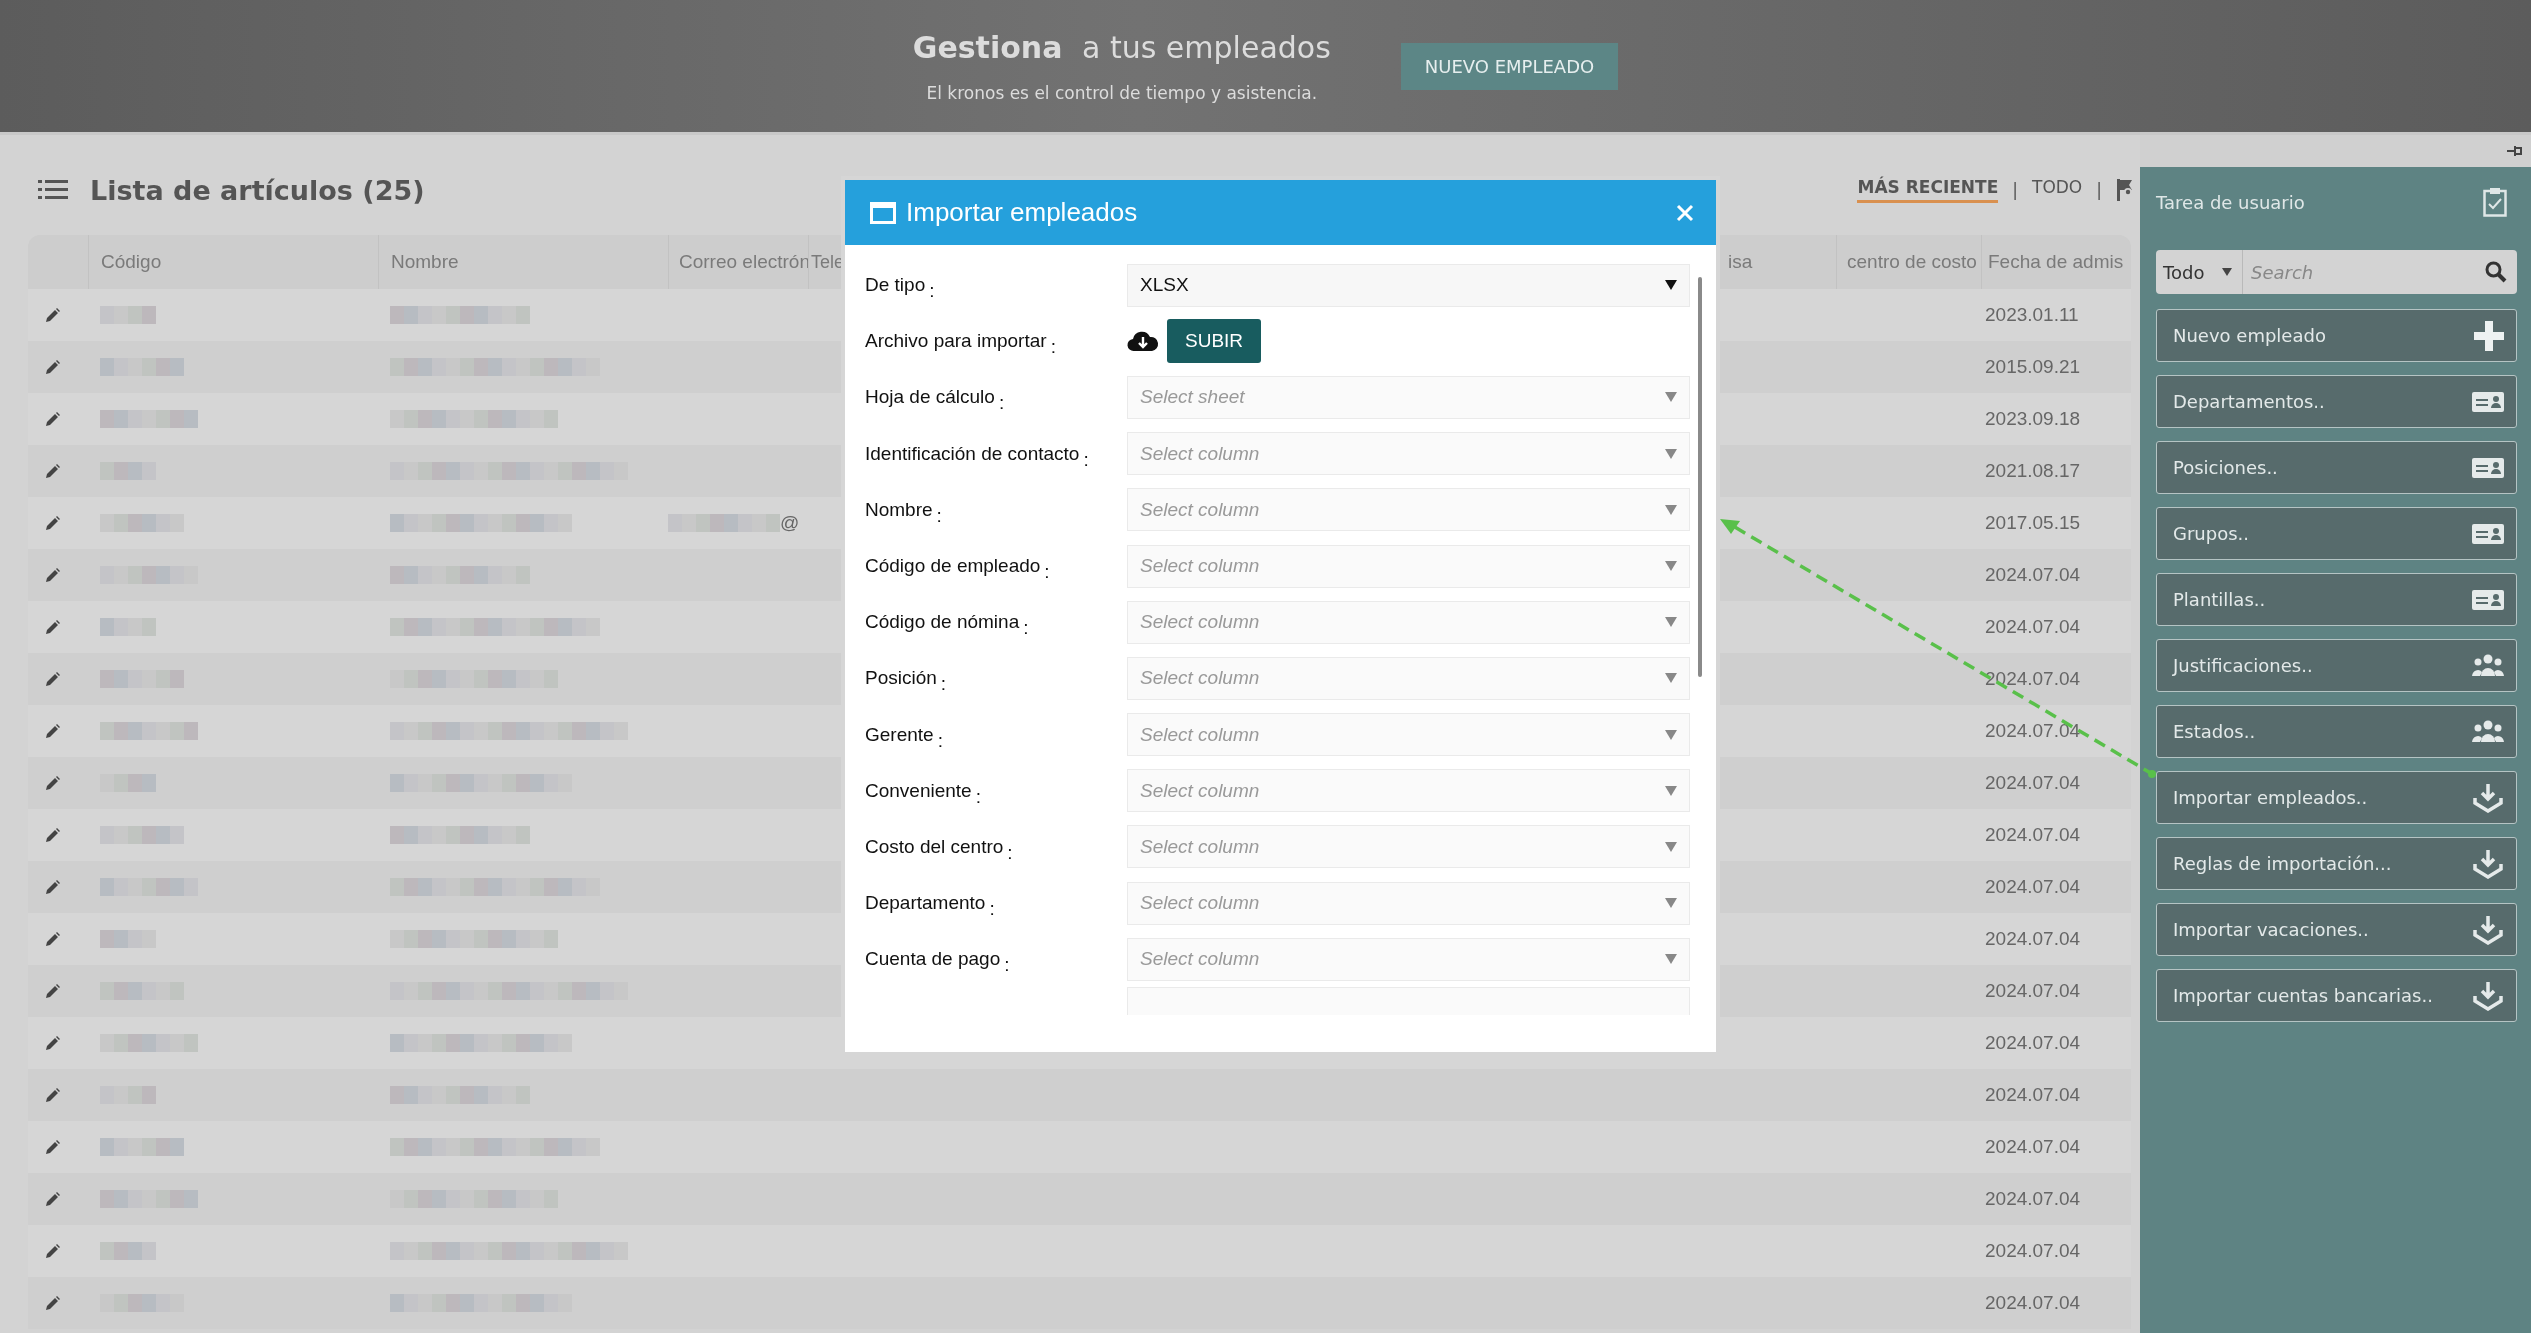  I want to click on select-value: XLSX, so click(1164, 285).